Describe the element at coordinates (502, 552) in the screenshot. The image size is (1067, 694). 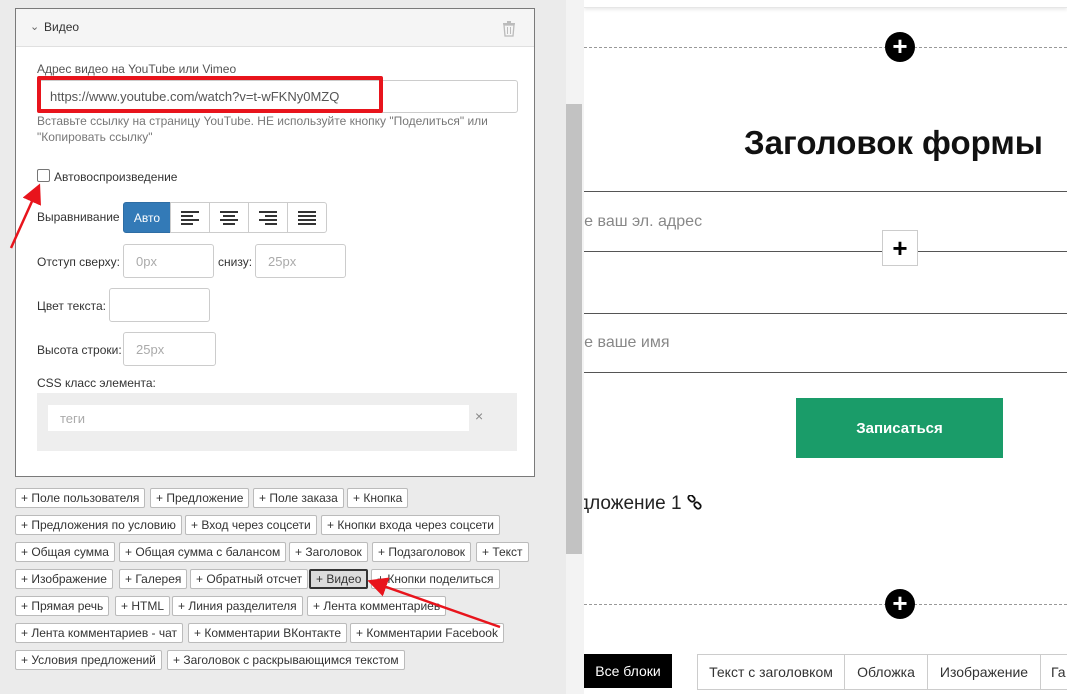
I see `chip-text: + Текст` at that location.